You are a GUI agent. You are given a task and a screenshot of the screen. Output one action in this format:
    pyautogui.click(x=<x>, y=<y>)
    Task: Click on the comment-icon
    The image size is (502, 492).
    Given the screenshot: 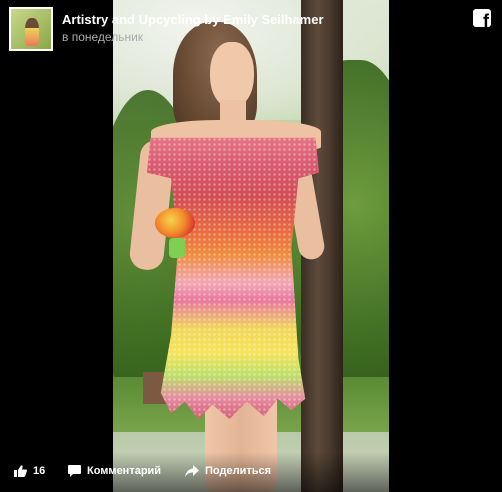 What is the action you would take?
    pyautogui.click(x=74, y=471)
    